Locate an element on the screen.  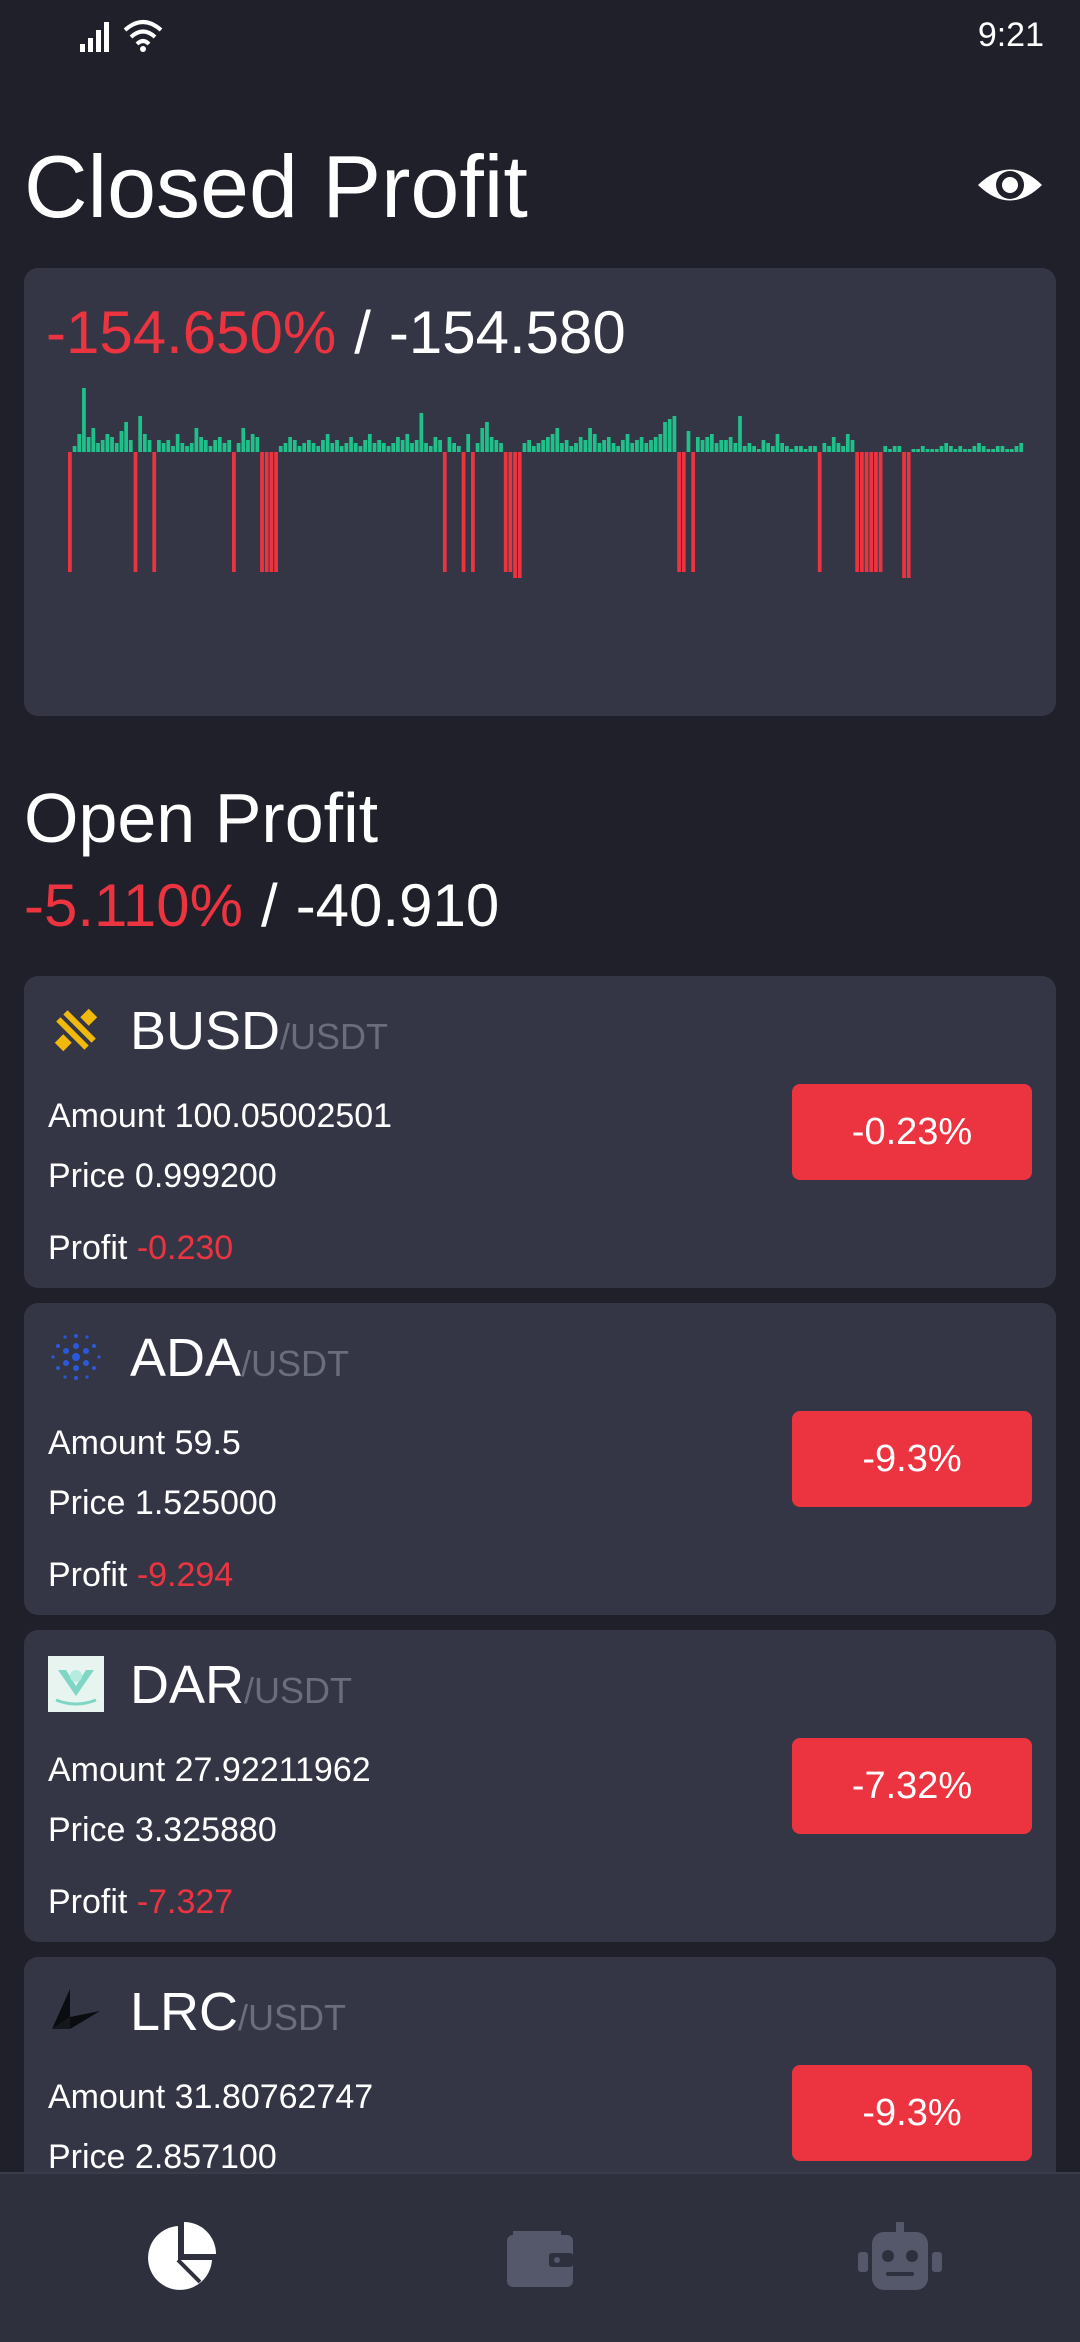
pair-label: LRC/USDT is located at coordinates (238, 2015).